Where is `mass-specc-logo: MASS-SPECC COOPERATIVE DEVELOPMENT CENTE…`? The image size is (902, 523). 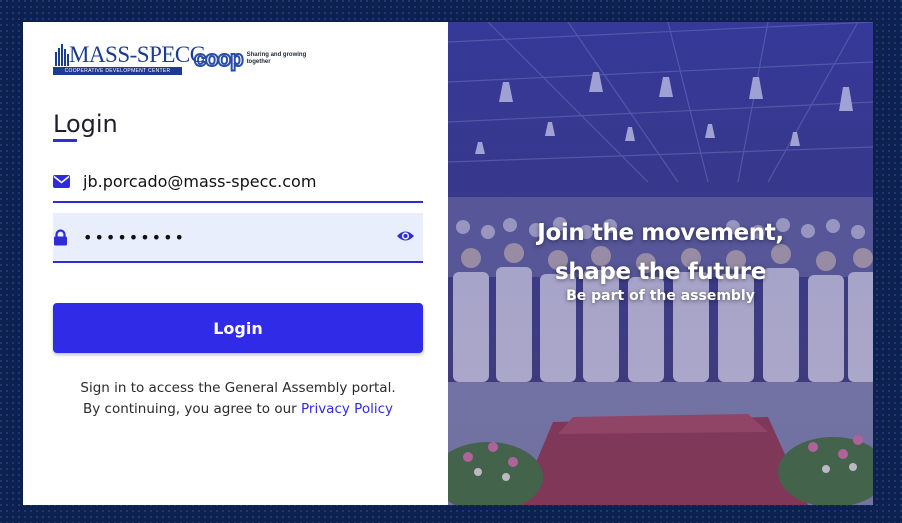 mass-specc-logo: MASS-SPECC COOPERATIVE DEVELOPMENT CENTE… is located at coordinates (129, 59).